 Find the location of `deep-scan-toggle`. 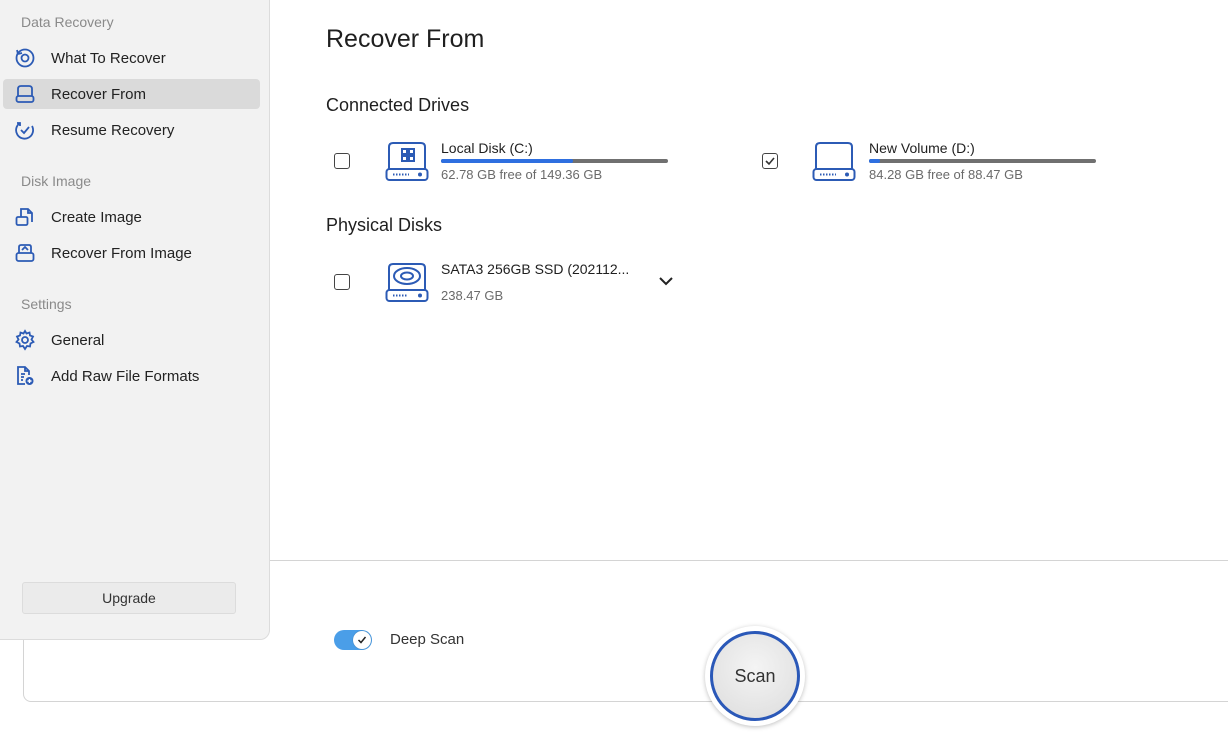

deep-scan-toggle is located at coordinates (353, 640).